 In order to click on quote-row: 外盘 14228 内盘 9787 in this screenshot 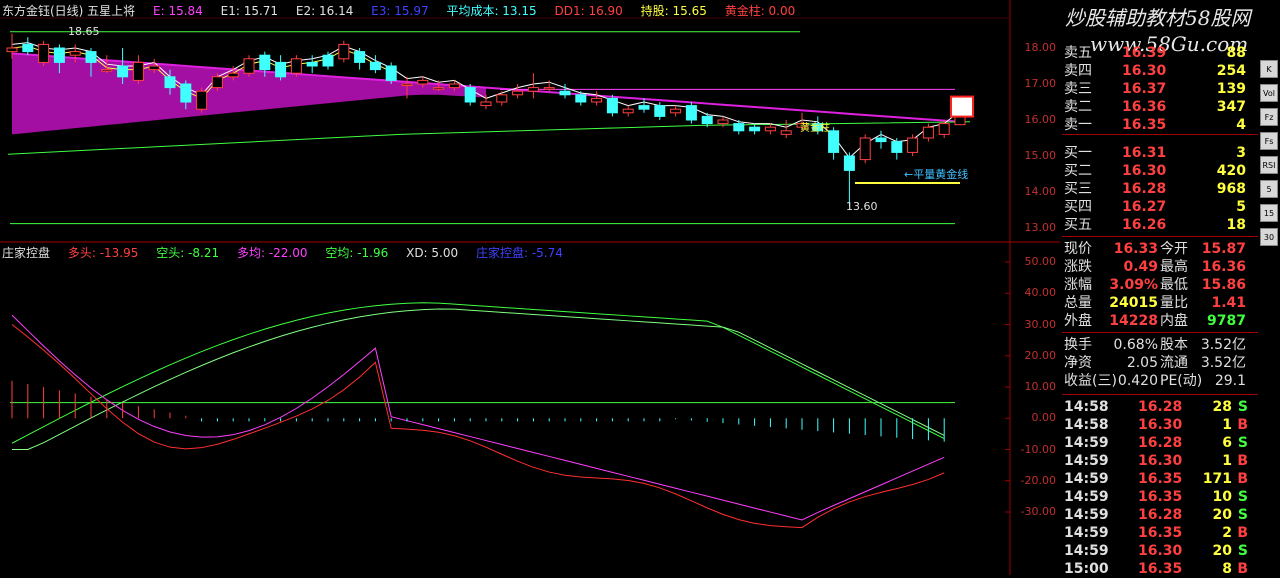, I will do `click(1160, 321)`.